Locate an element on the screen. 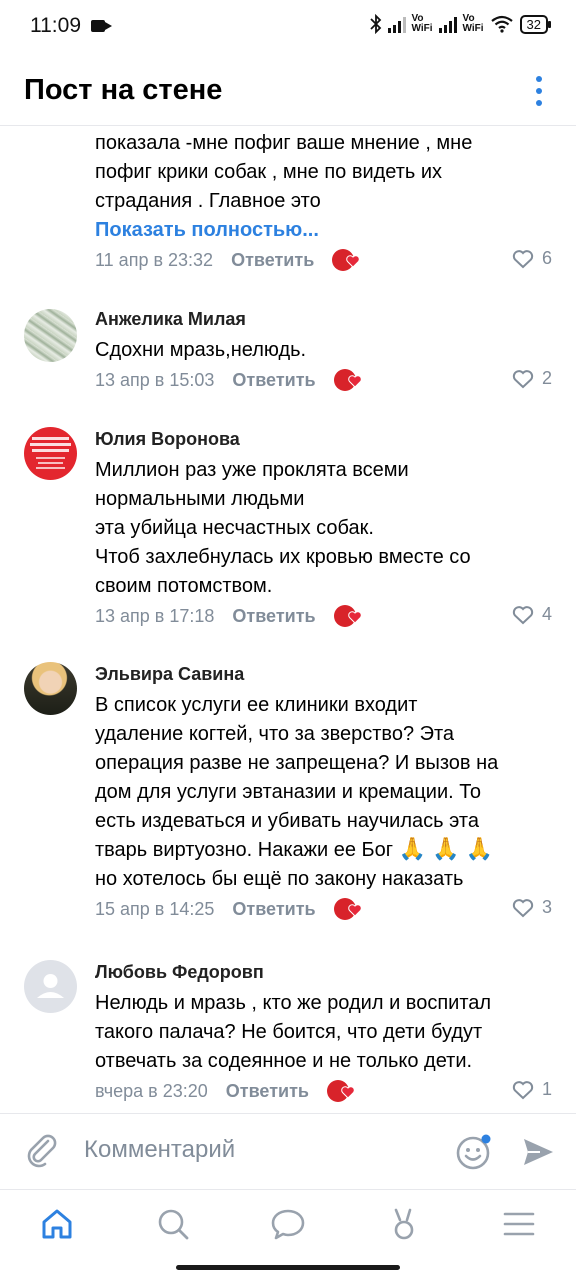  comment-author: Эльвира Савина is located at coordinates (323, 674).